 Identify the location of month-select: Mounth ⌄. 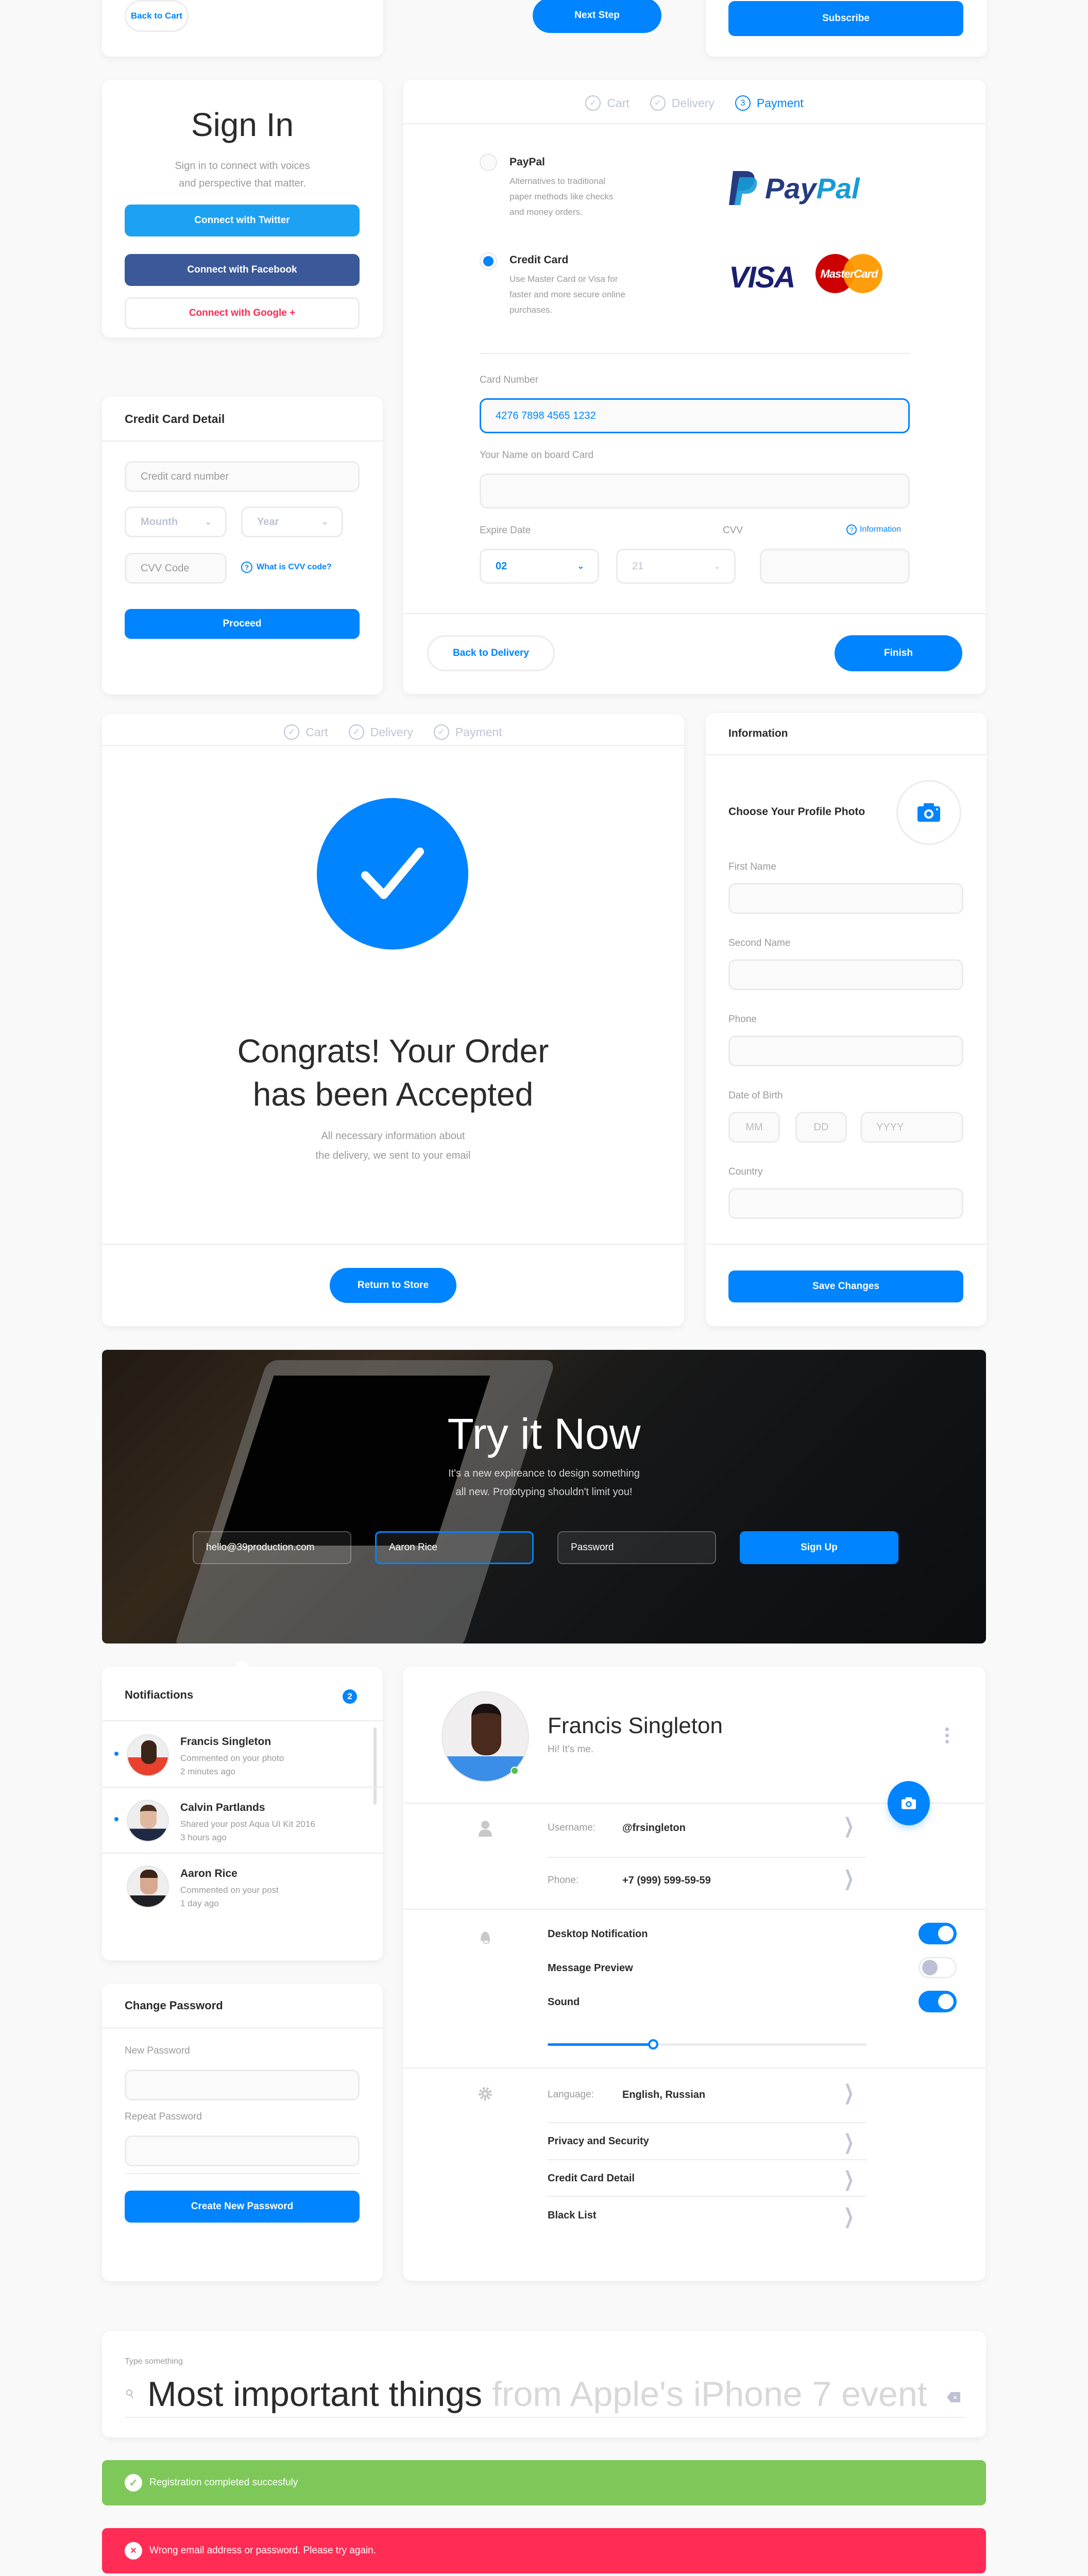
(176, 521).